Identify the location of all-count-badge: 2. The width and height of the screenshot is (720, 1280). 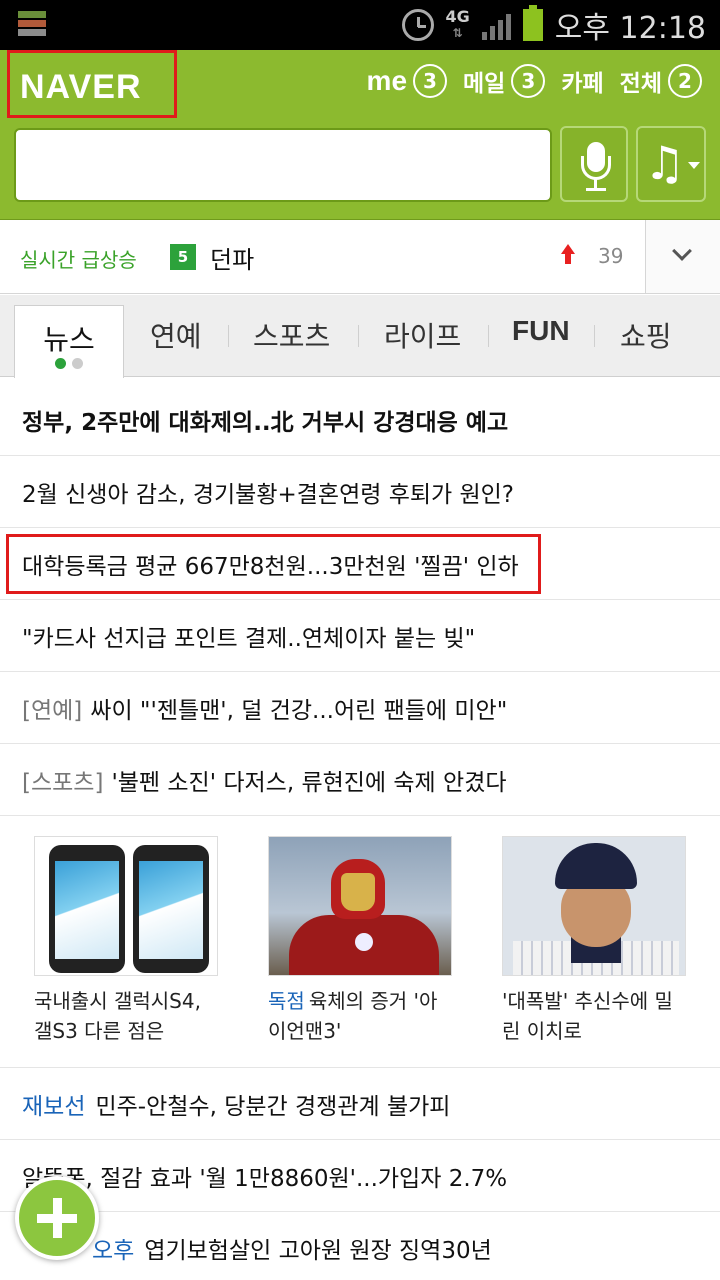
(685, 81).